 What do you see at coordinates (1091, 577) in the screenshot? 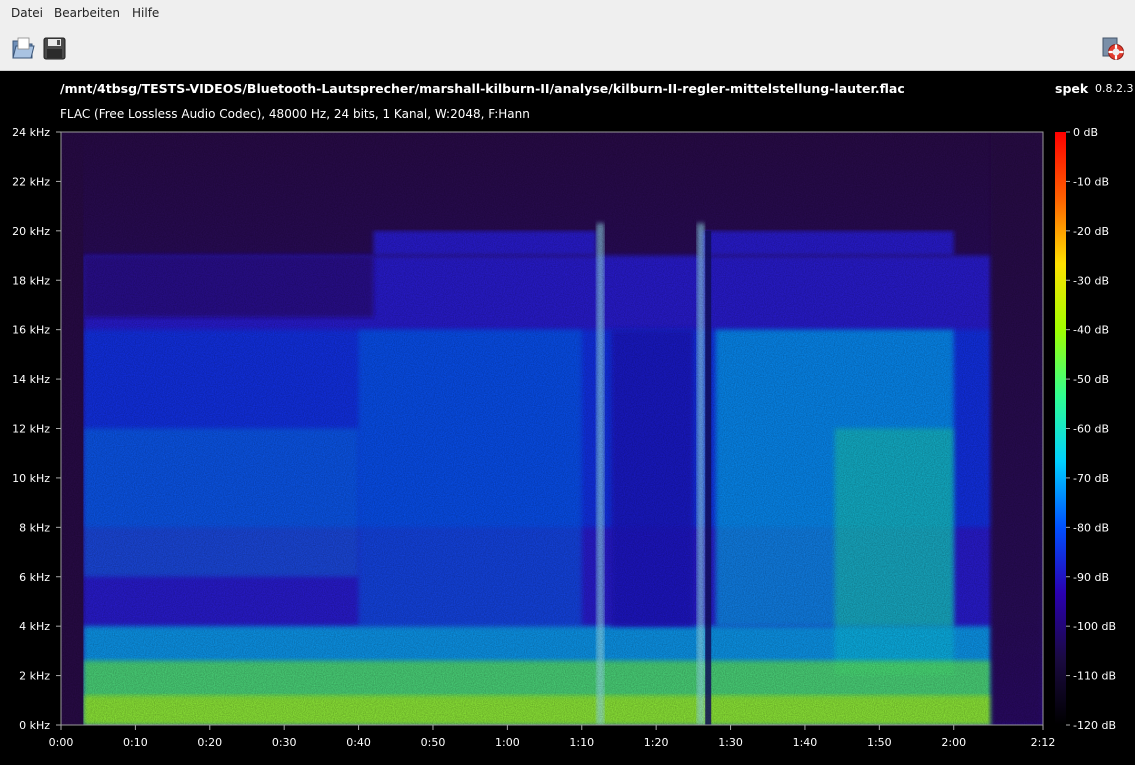
I see `colorbar-tick-label: -90 dB` at bounding box center [1091, 577].